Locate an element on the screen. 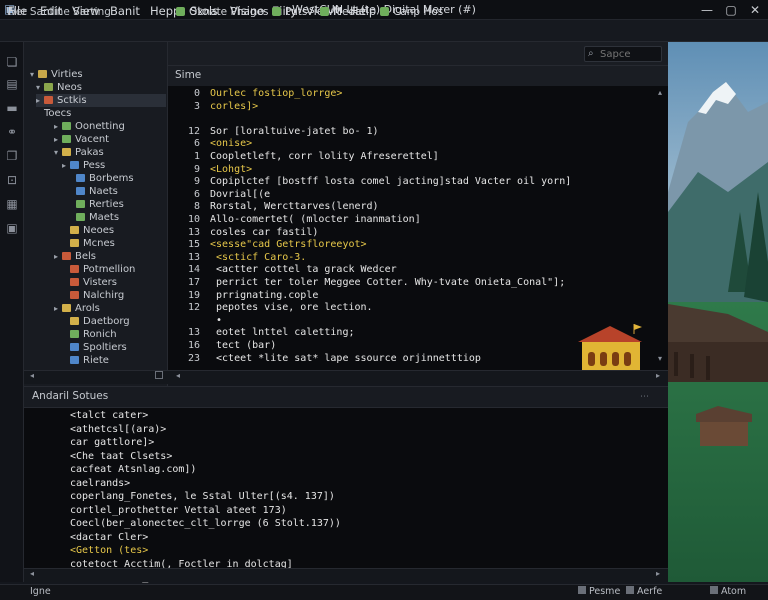  status-label: Pesme is located at coordinates (605, 591).